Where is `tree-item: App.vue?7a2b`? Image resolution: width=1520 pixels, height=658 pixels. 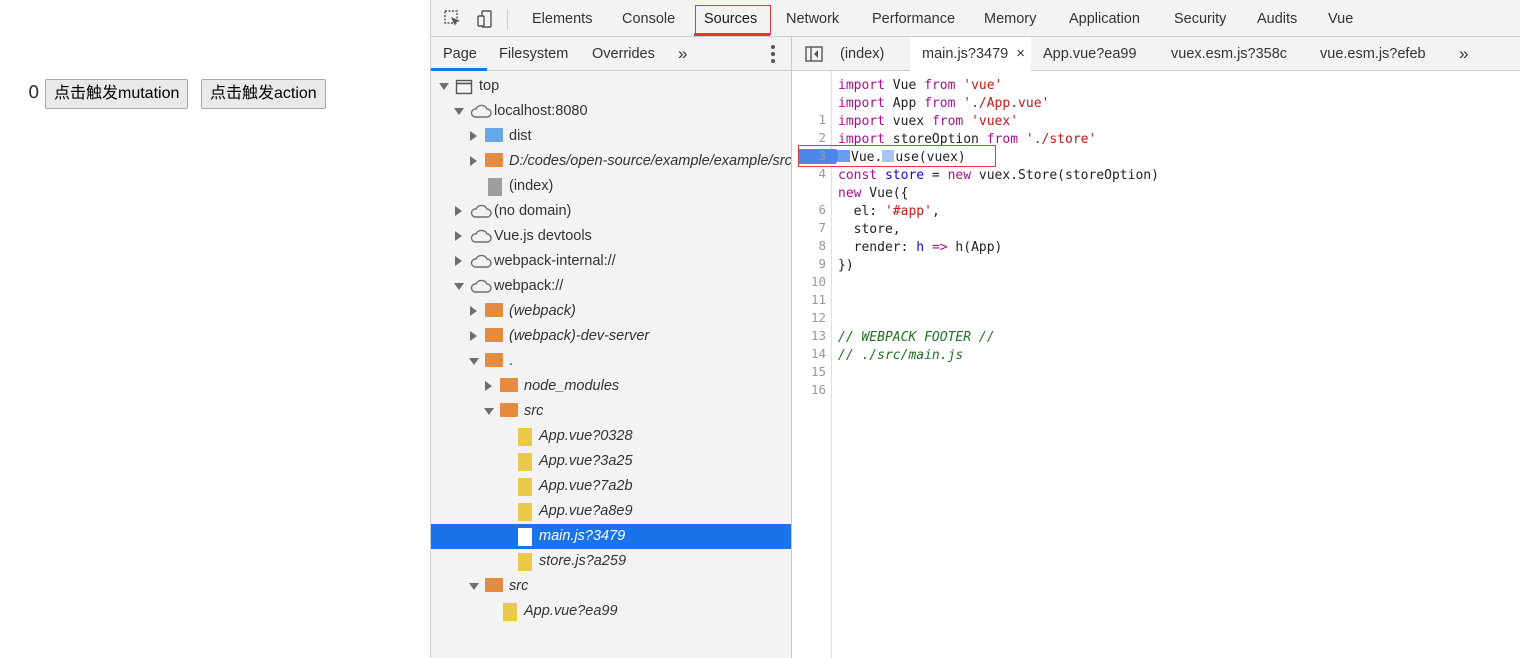 tree-item: App.vue?7a2b is located at coordinates (611, 486).